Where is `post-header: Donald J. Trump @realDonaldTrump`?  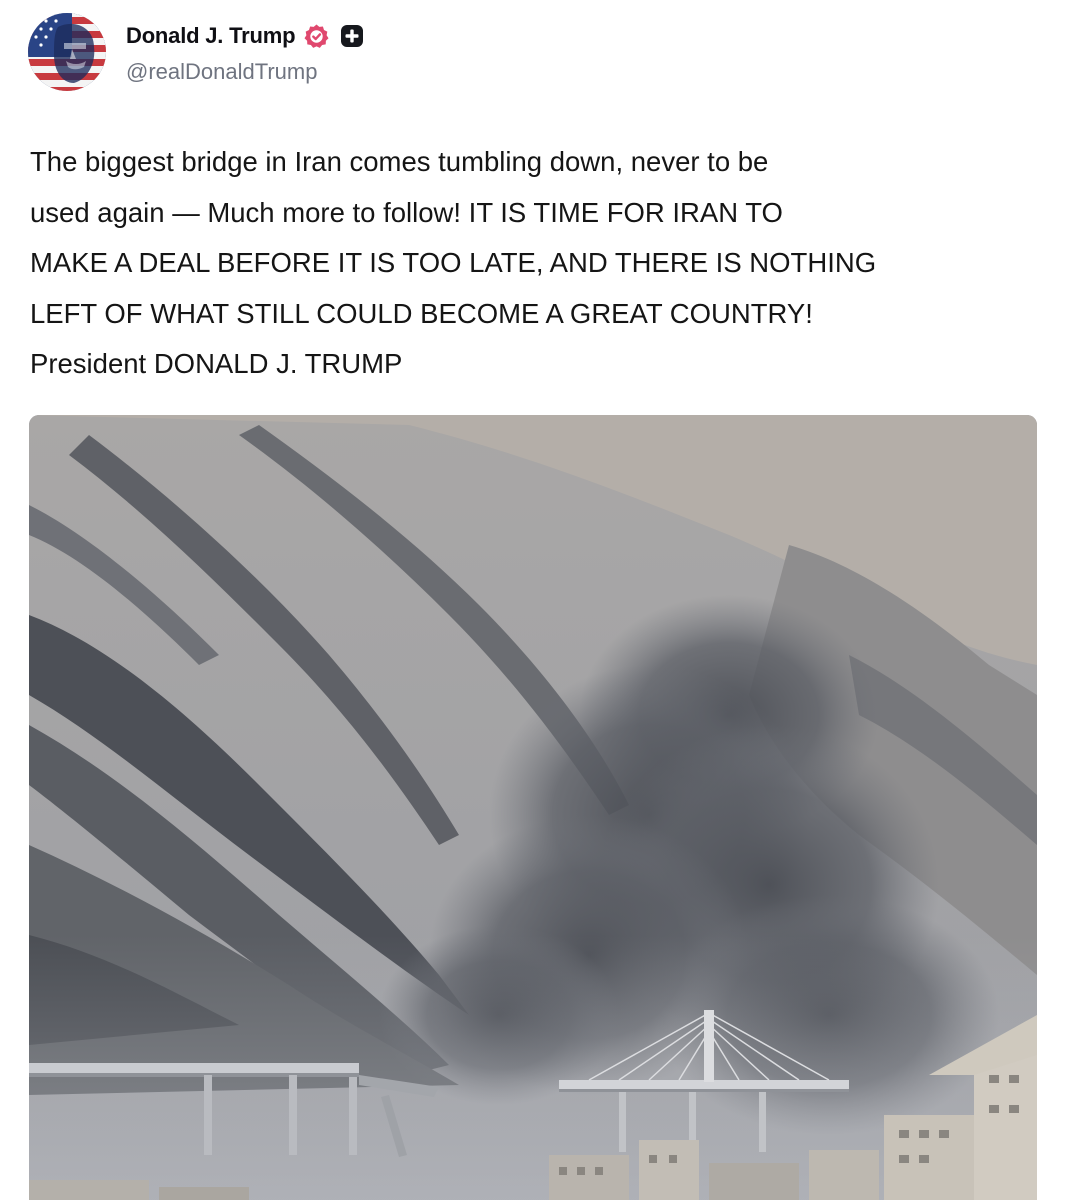 post-header: Donald J. Trump @realDonaldTrump is located at coordinates (196, 52).